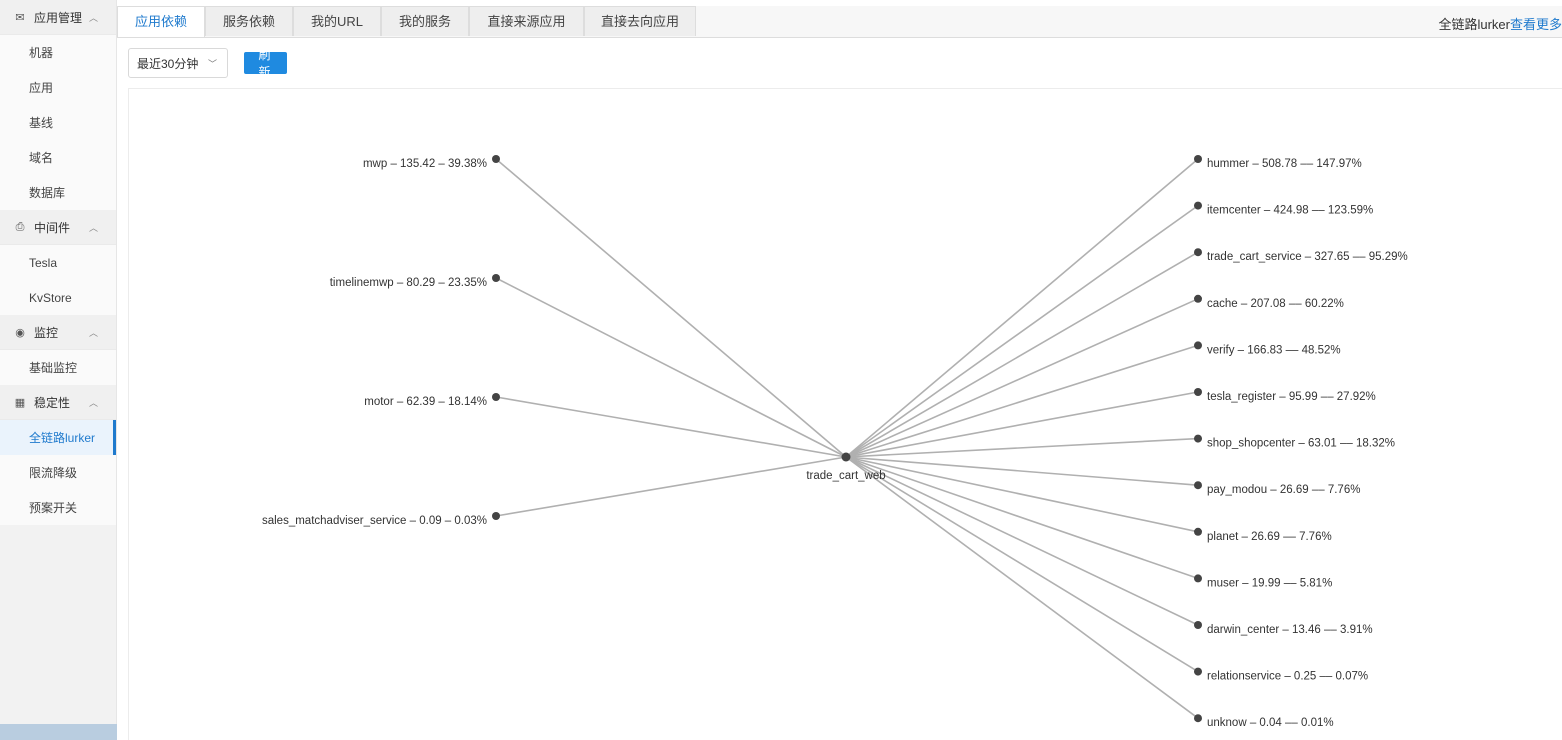 Image resolution: width=1562 pixels, height=740 pixels. What do you see at coordinates (58, 157) in the screenshot?
I see `sidebar-item-domains: 域名` at bounding box center [58, 157].